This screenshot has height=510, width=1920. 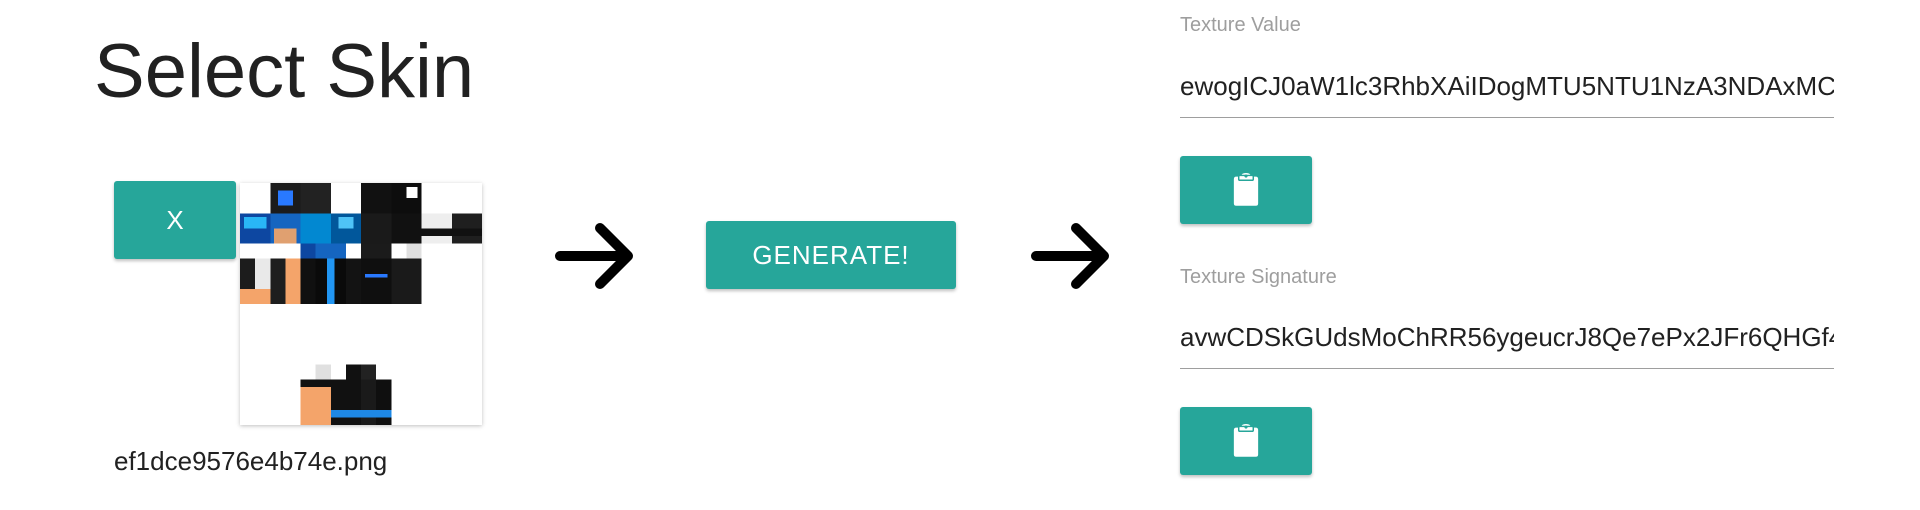 I want to click on texture-value-label: Texture Value, so click(x=1240, y=25).